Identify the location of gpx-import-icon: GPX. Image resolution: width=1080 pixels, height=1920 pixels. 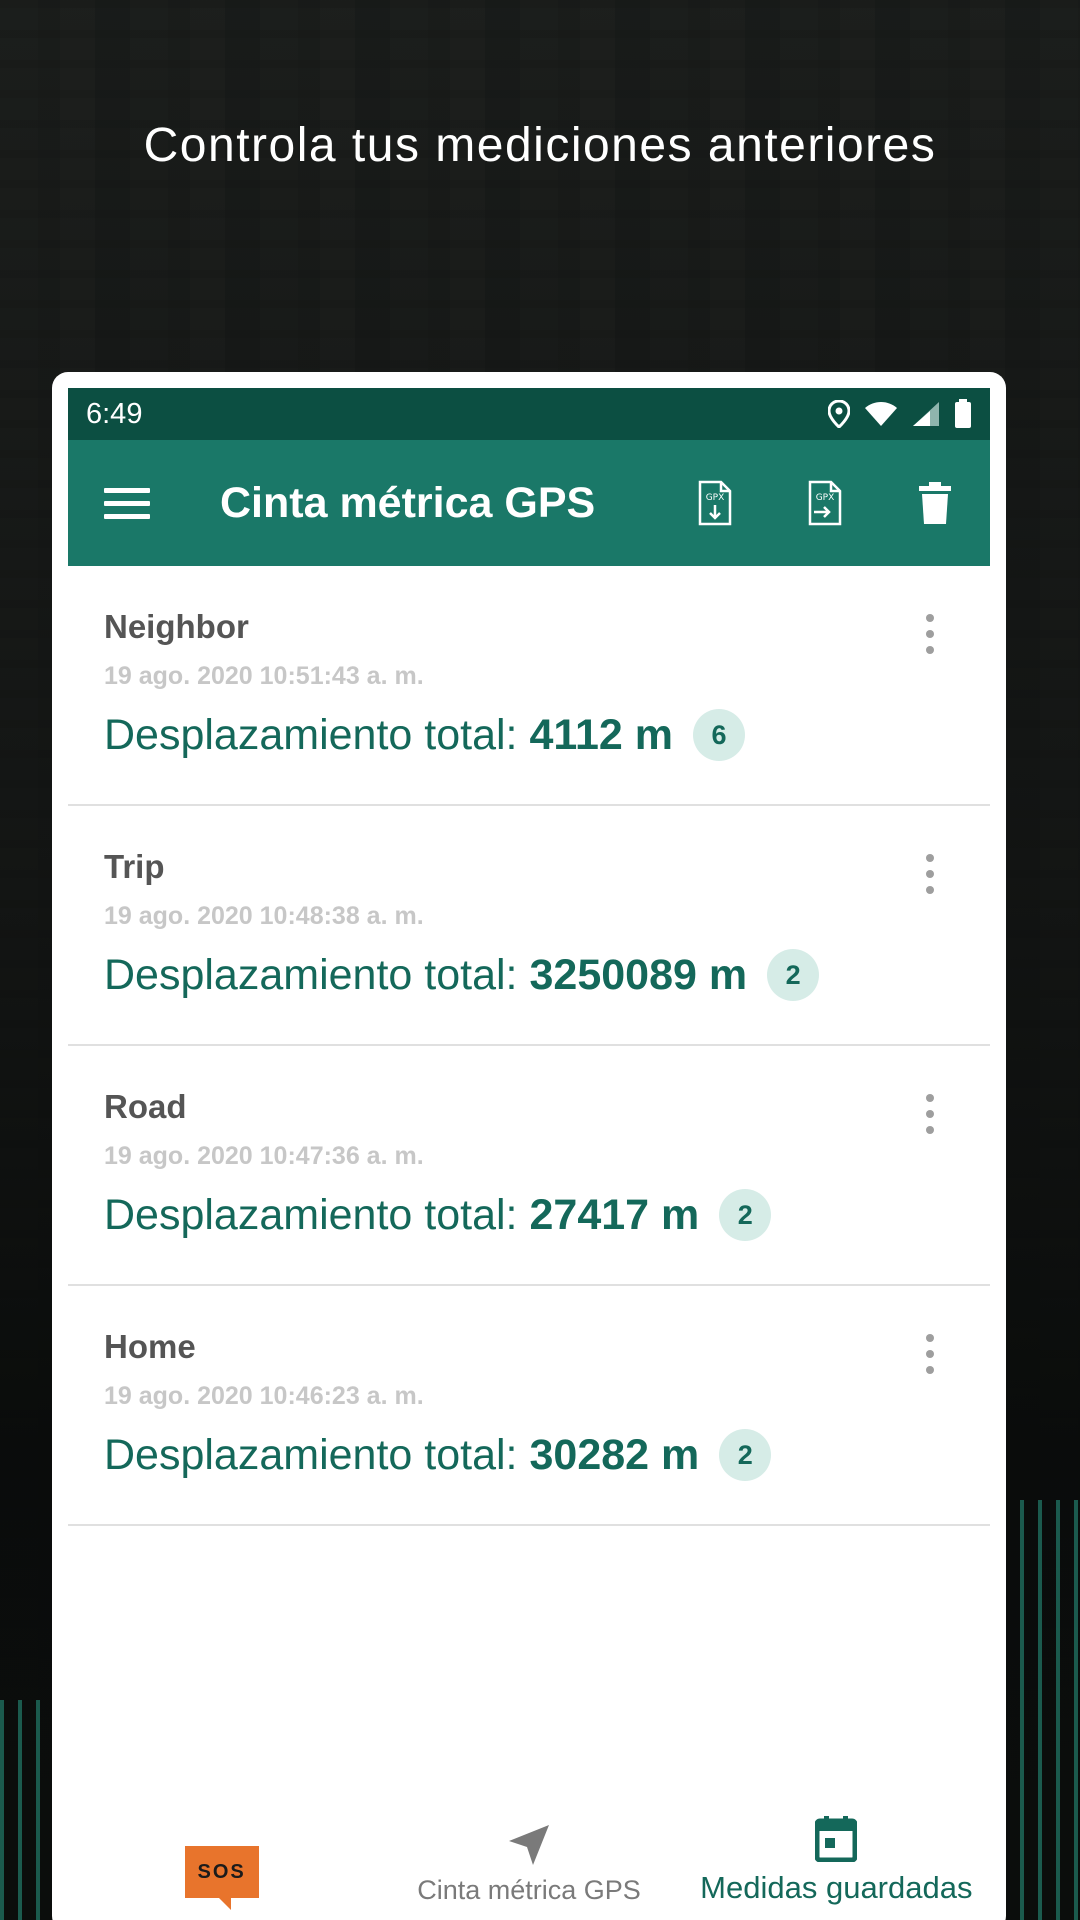
(715, 503).